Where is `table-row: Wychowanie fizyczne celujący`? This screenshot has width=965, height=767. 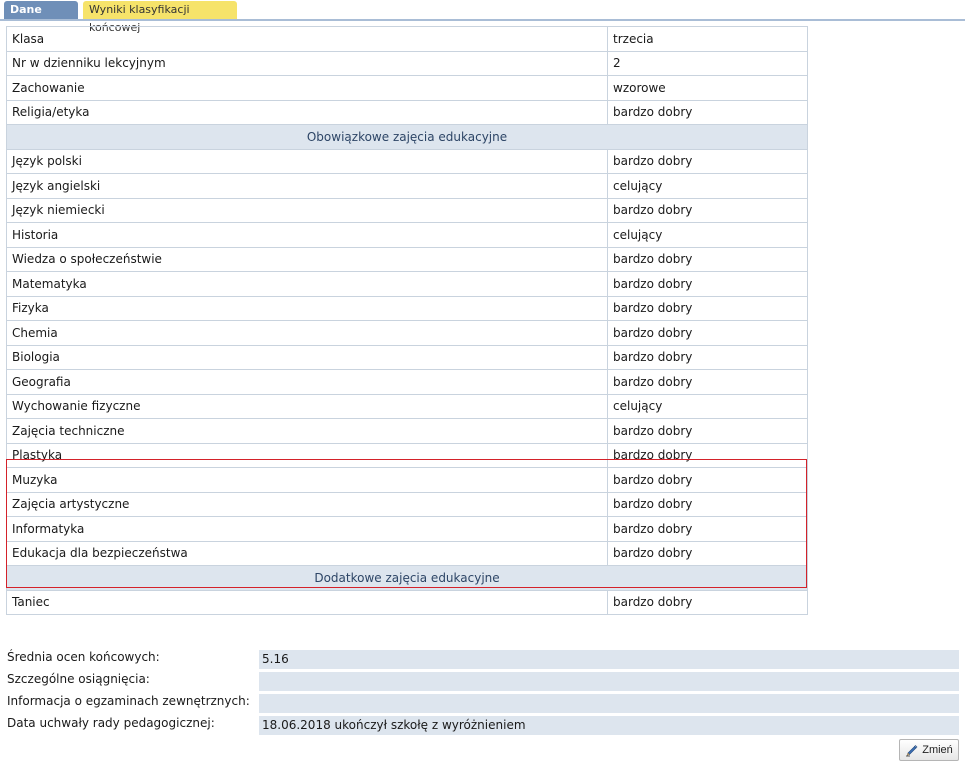 table-row: Wychowanie fizyczne celujący is located at coordinates (407, 406).